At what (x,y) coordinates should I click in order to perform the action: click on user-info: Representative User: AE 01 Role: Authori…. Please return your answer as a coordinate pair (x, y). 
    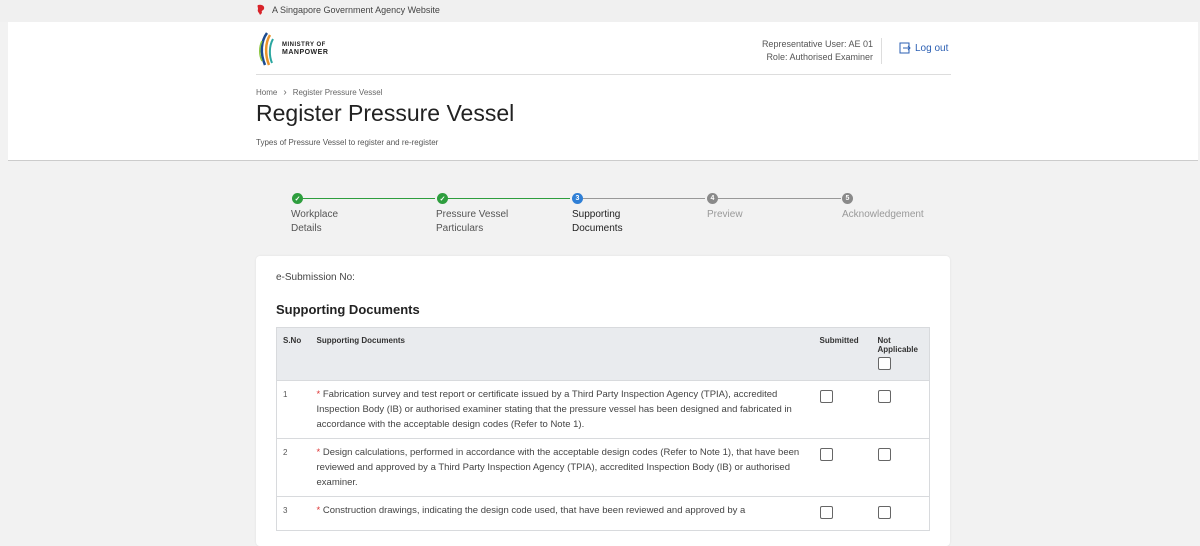
    Looking at the image, I should click on (822, 51).